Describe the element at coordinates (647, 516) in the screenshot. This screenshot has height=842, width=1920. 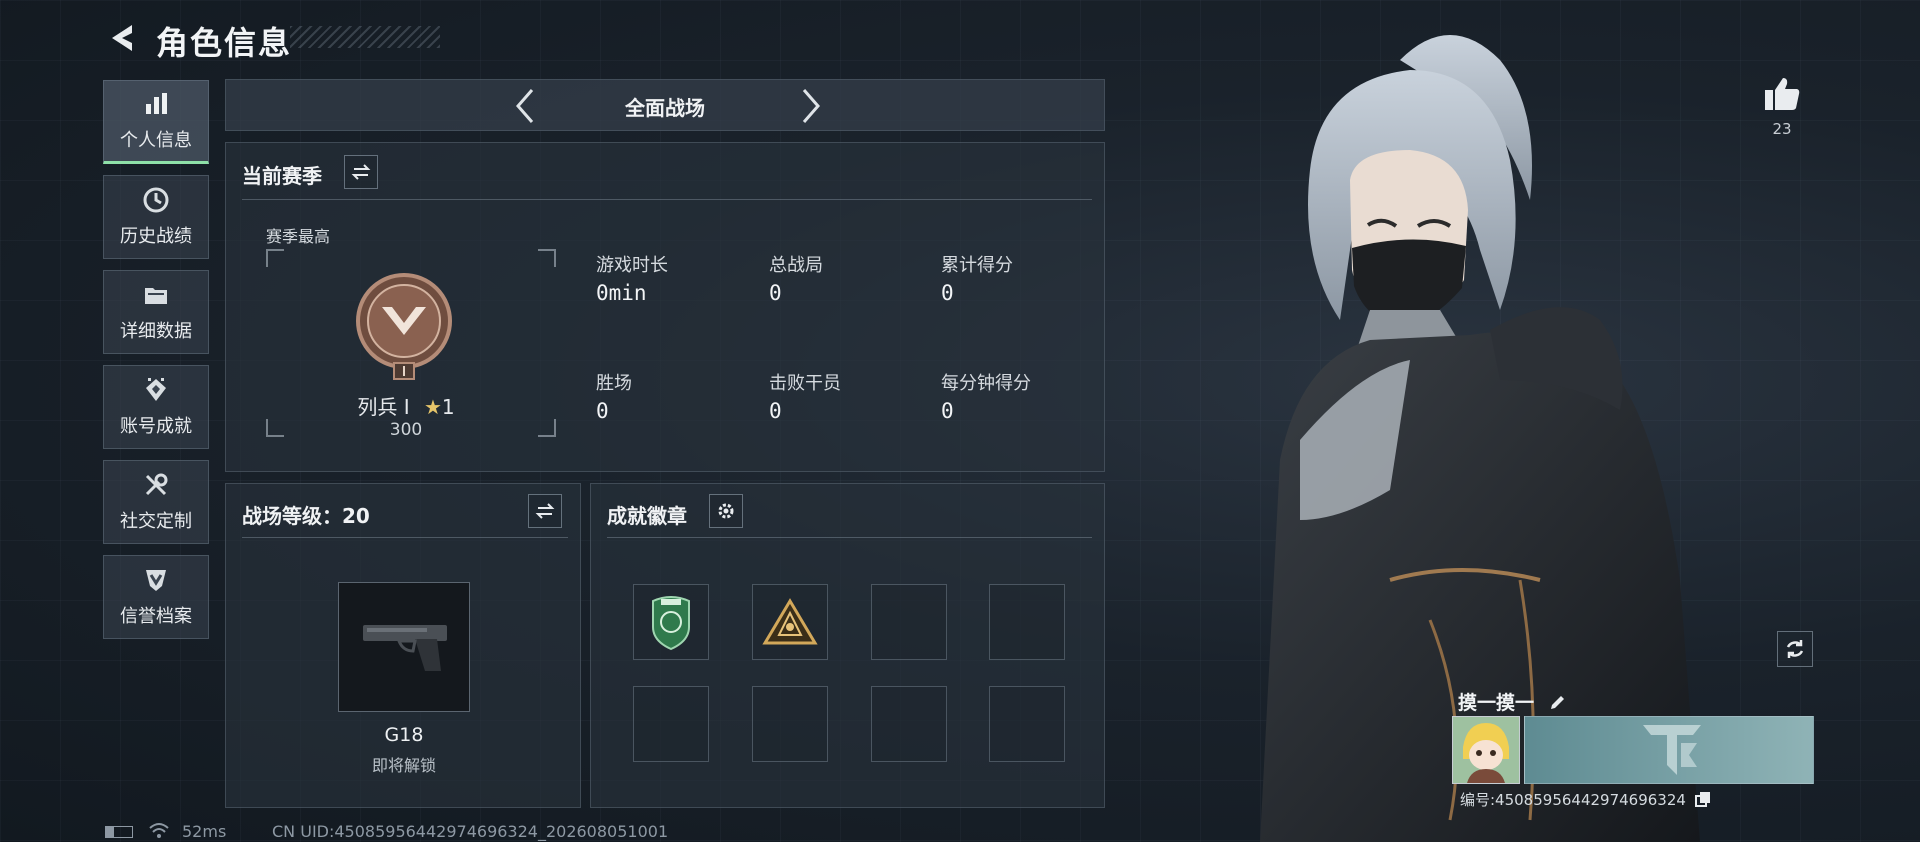
I see `achievements-title: 成就徽章` at that location.